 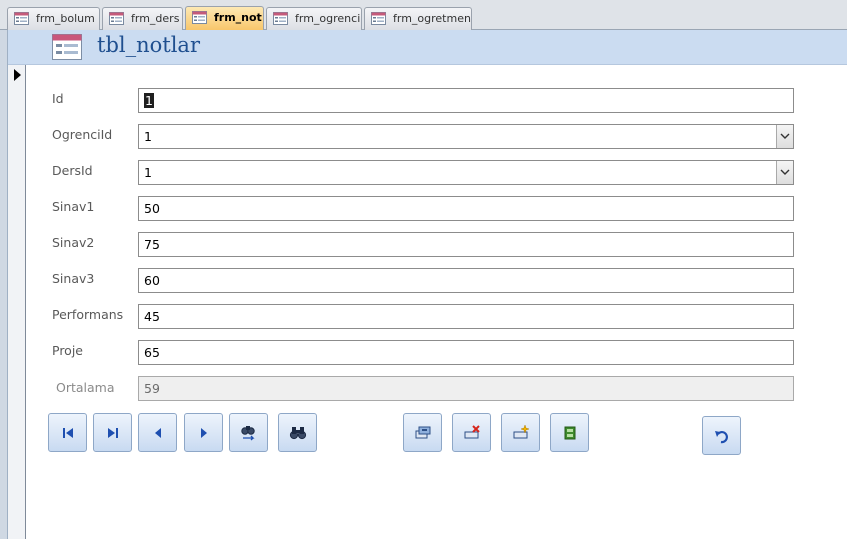 I want to click on undo-icon, so click(x=722, y=437).